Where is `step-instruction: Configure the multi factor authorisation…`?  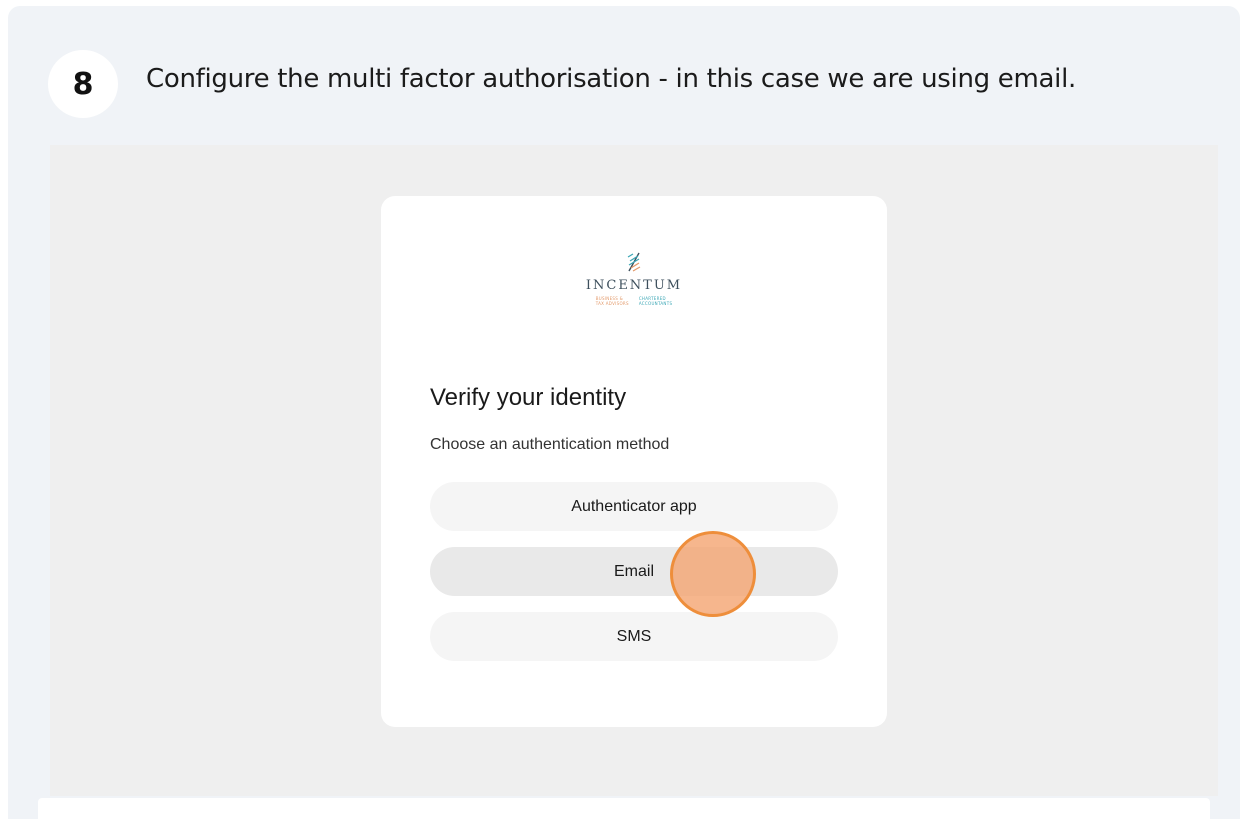
step-instruction: Configure the multi factor authorisation… is located at coordinates (611, 79).